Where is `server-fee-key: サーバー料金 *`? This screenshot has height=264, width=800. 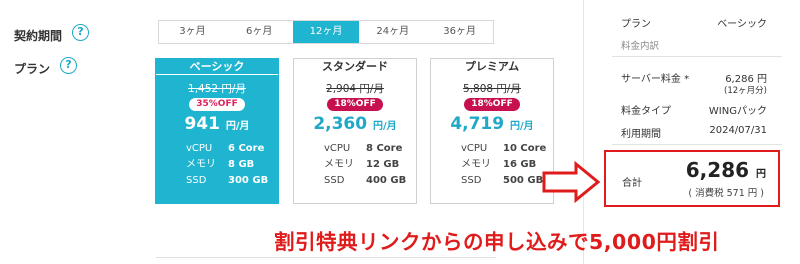 server-fee-key: サーバー料金 * is located at coordinates (655, 79).